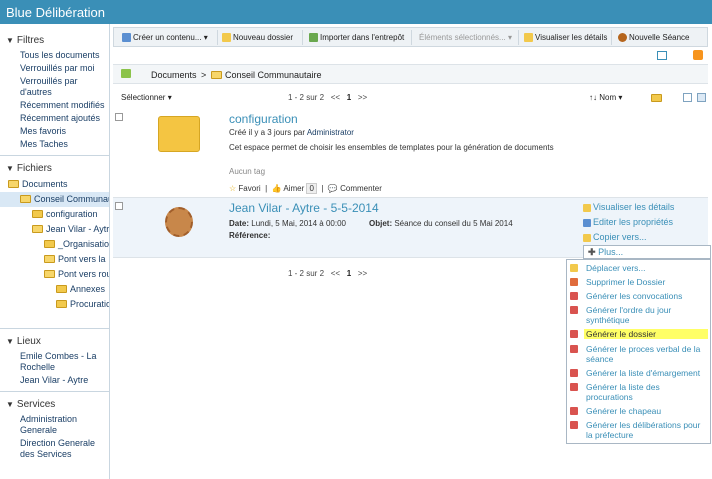 The height and width of the screenshot is (479, 712). Describe the element at coordinates (701, 97) in the screenshot. I see `detailed-view-icon` at that location.